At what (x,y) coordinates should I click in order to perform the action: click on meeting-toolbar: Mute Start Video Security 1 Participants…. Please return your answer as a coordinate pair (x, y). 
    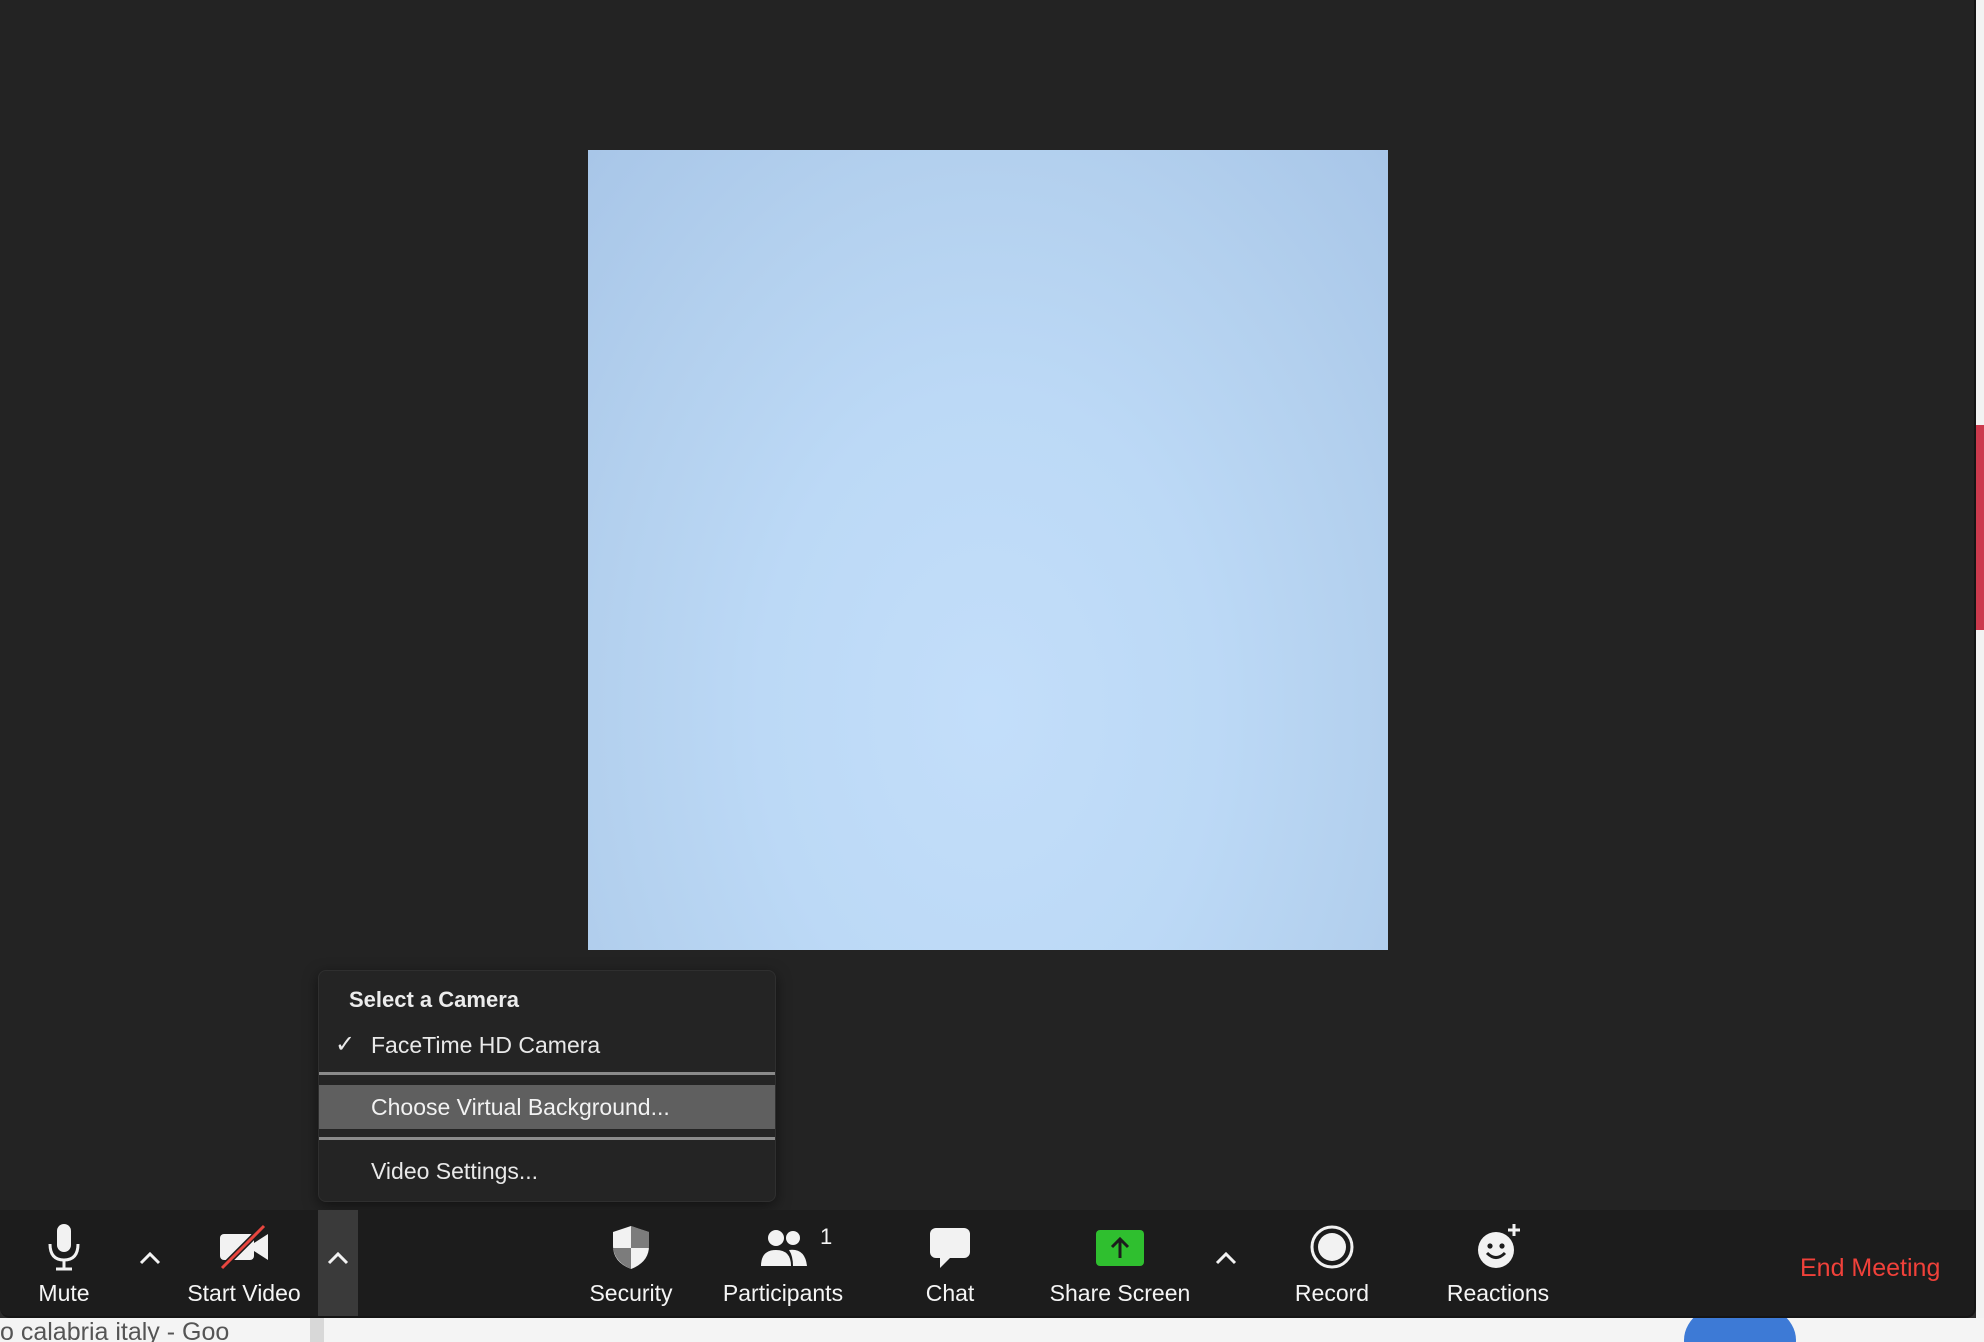
    Looking at the image, I should click on (987, 1263).